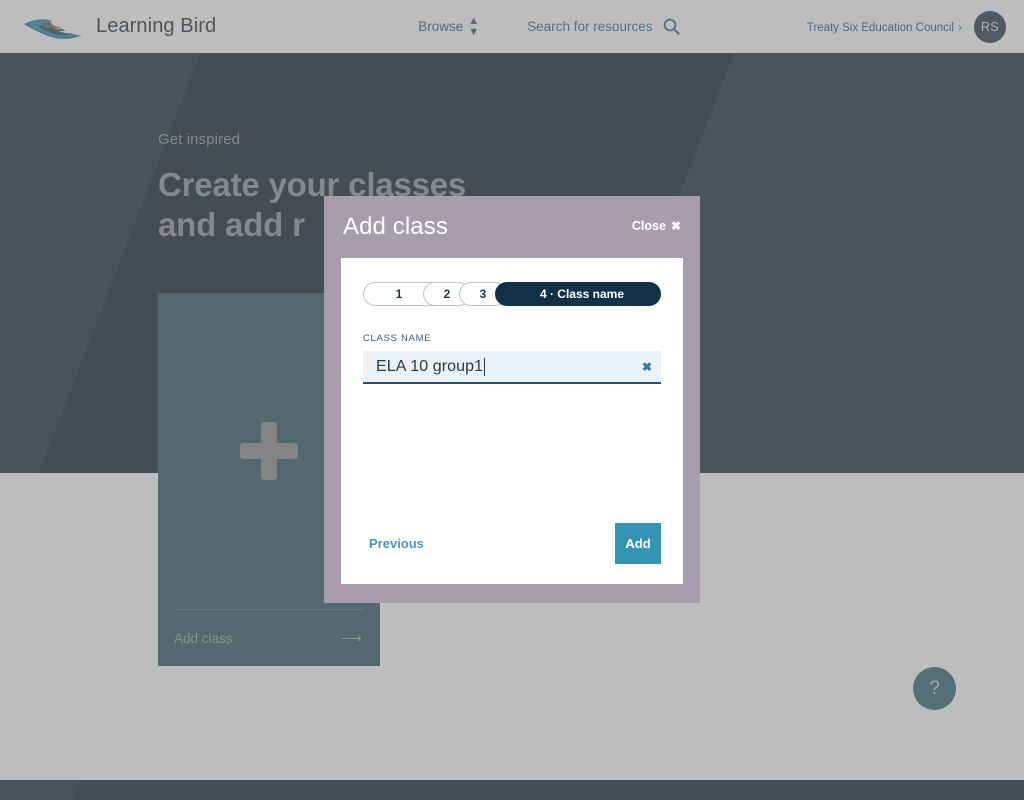 The width and height of the screenshot is (1024, 800). I want to click on header-branding: Learning Bird, so click(119, 27).